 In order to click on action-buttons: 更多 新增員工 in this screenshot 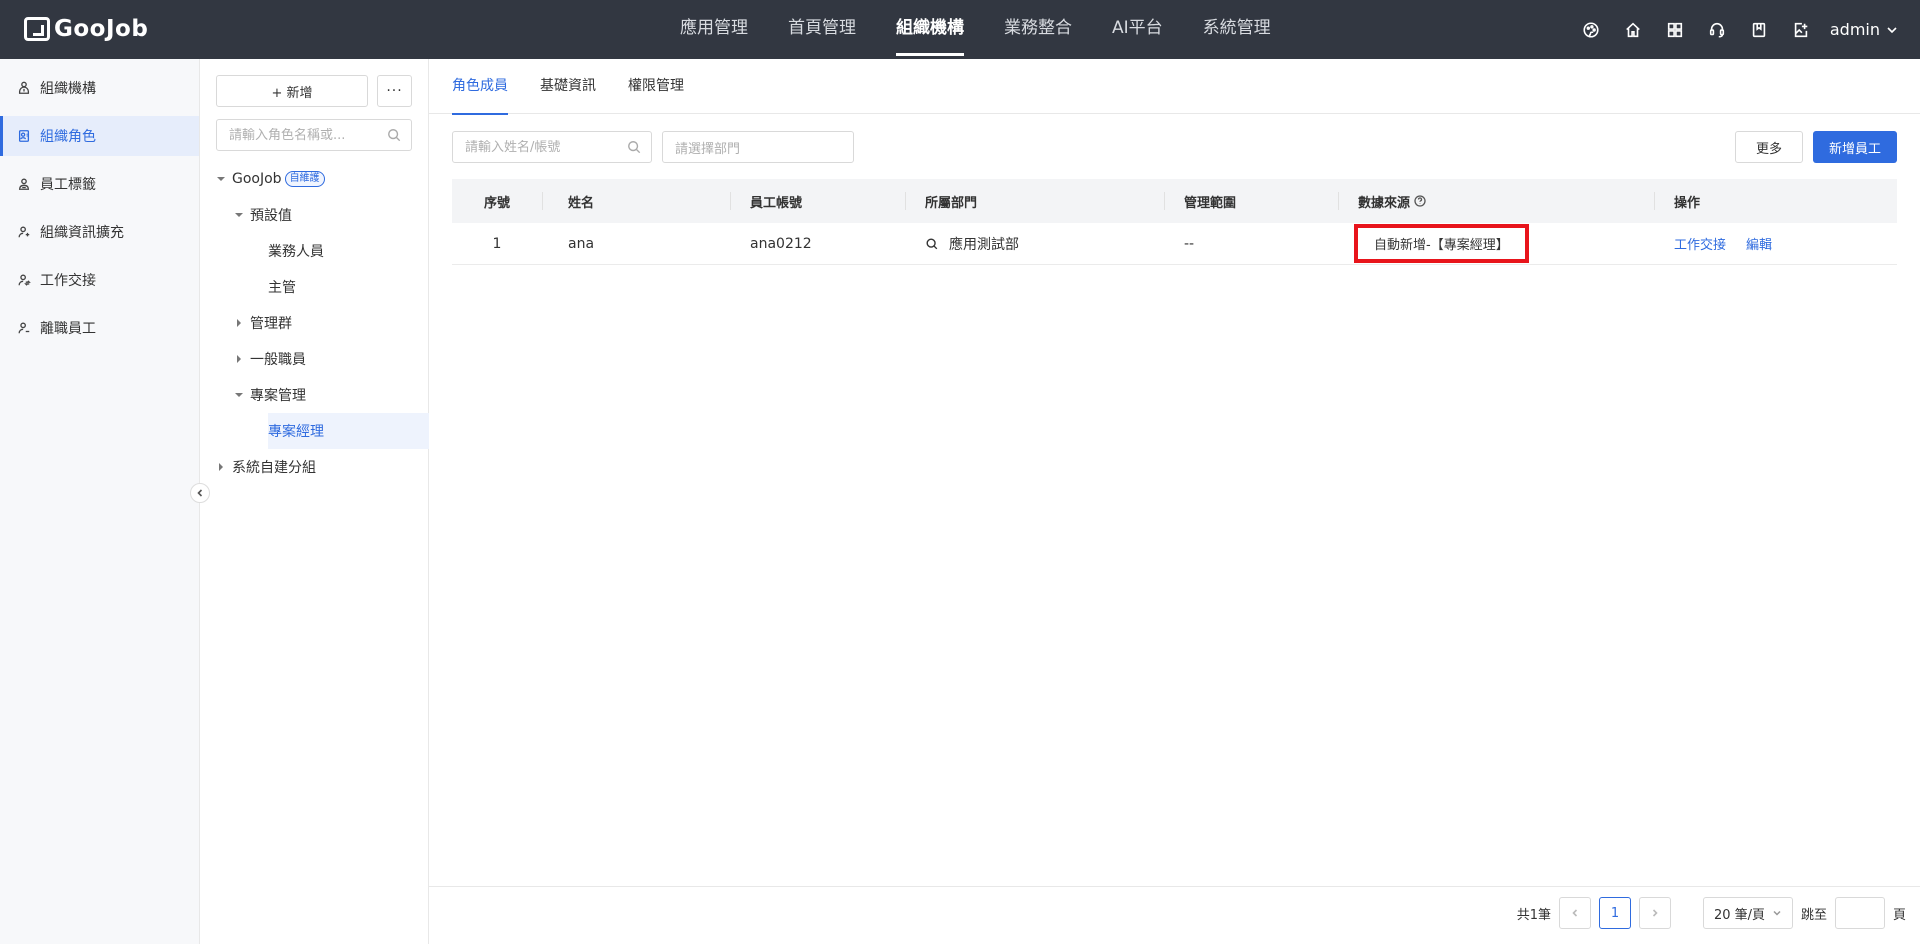, I will do `click(1815, 147)`.